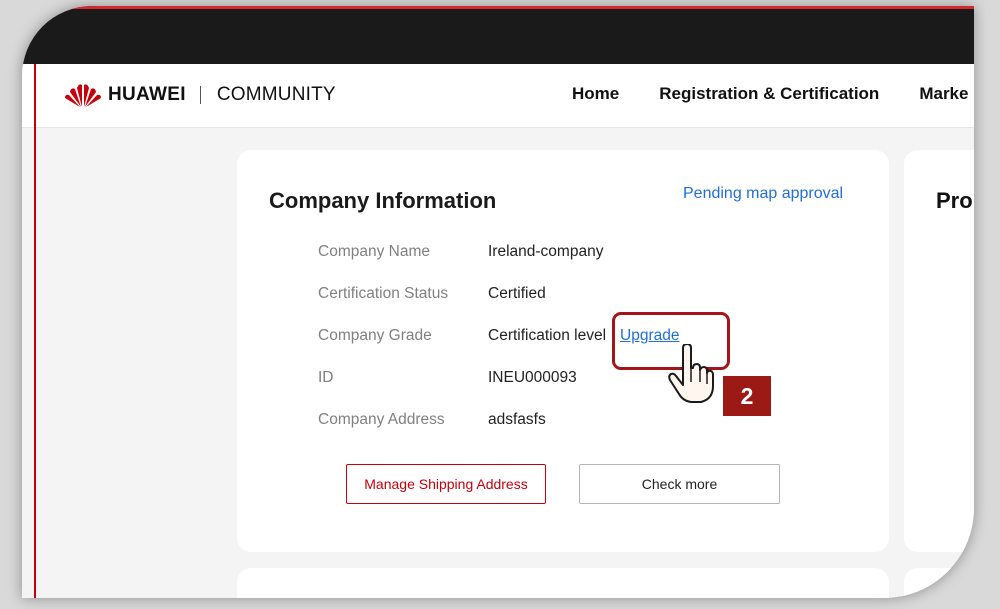  What do you see at coordinates (517, 419) in the screenshot?
I see `info-value: adsfasfs` at bounding box center [517, 419].